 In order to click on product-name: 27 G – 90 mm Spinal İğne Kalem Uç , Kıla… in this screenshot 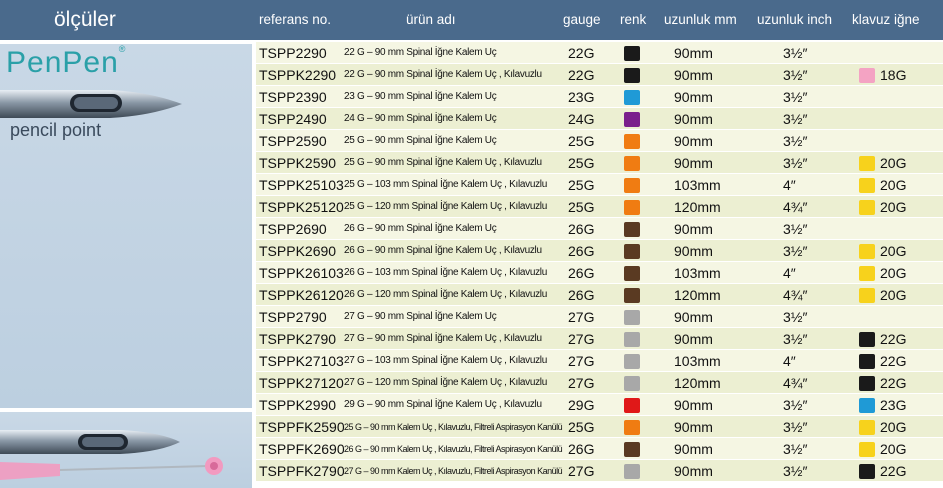, I will do `click(443, 338)`.